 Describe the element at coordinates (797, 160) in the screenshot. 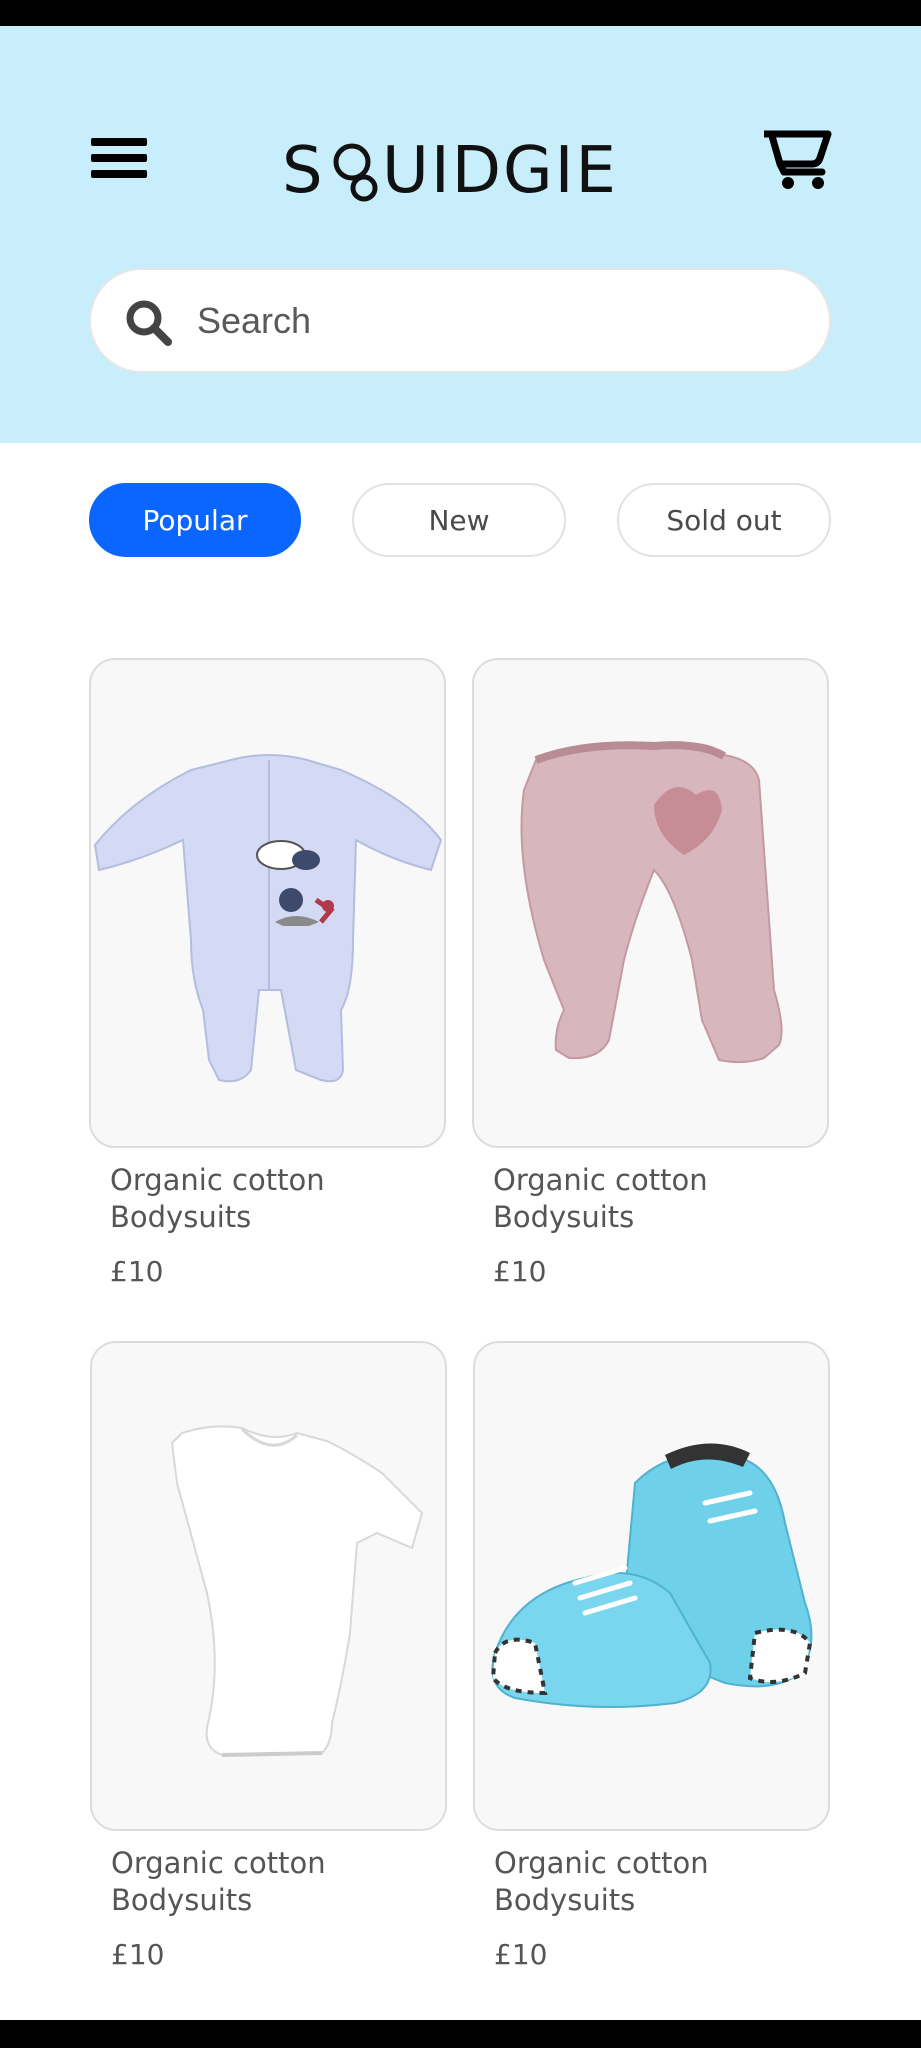

I see `shopping-cart-icon` at that location.